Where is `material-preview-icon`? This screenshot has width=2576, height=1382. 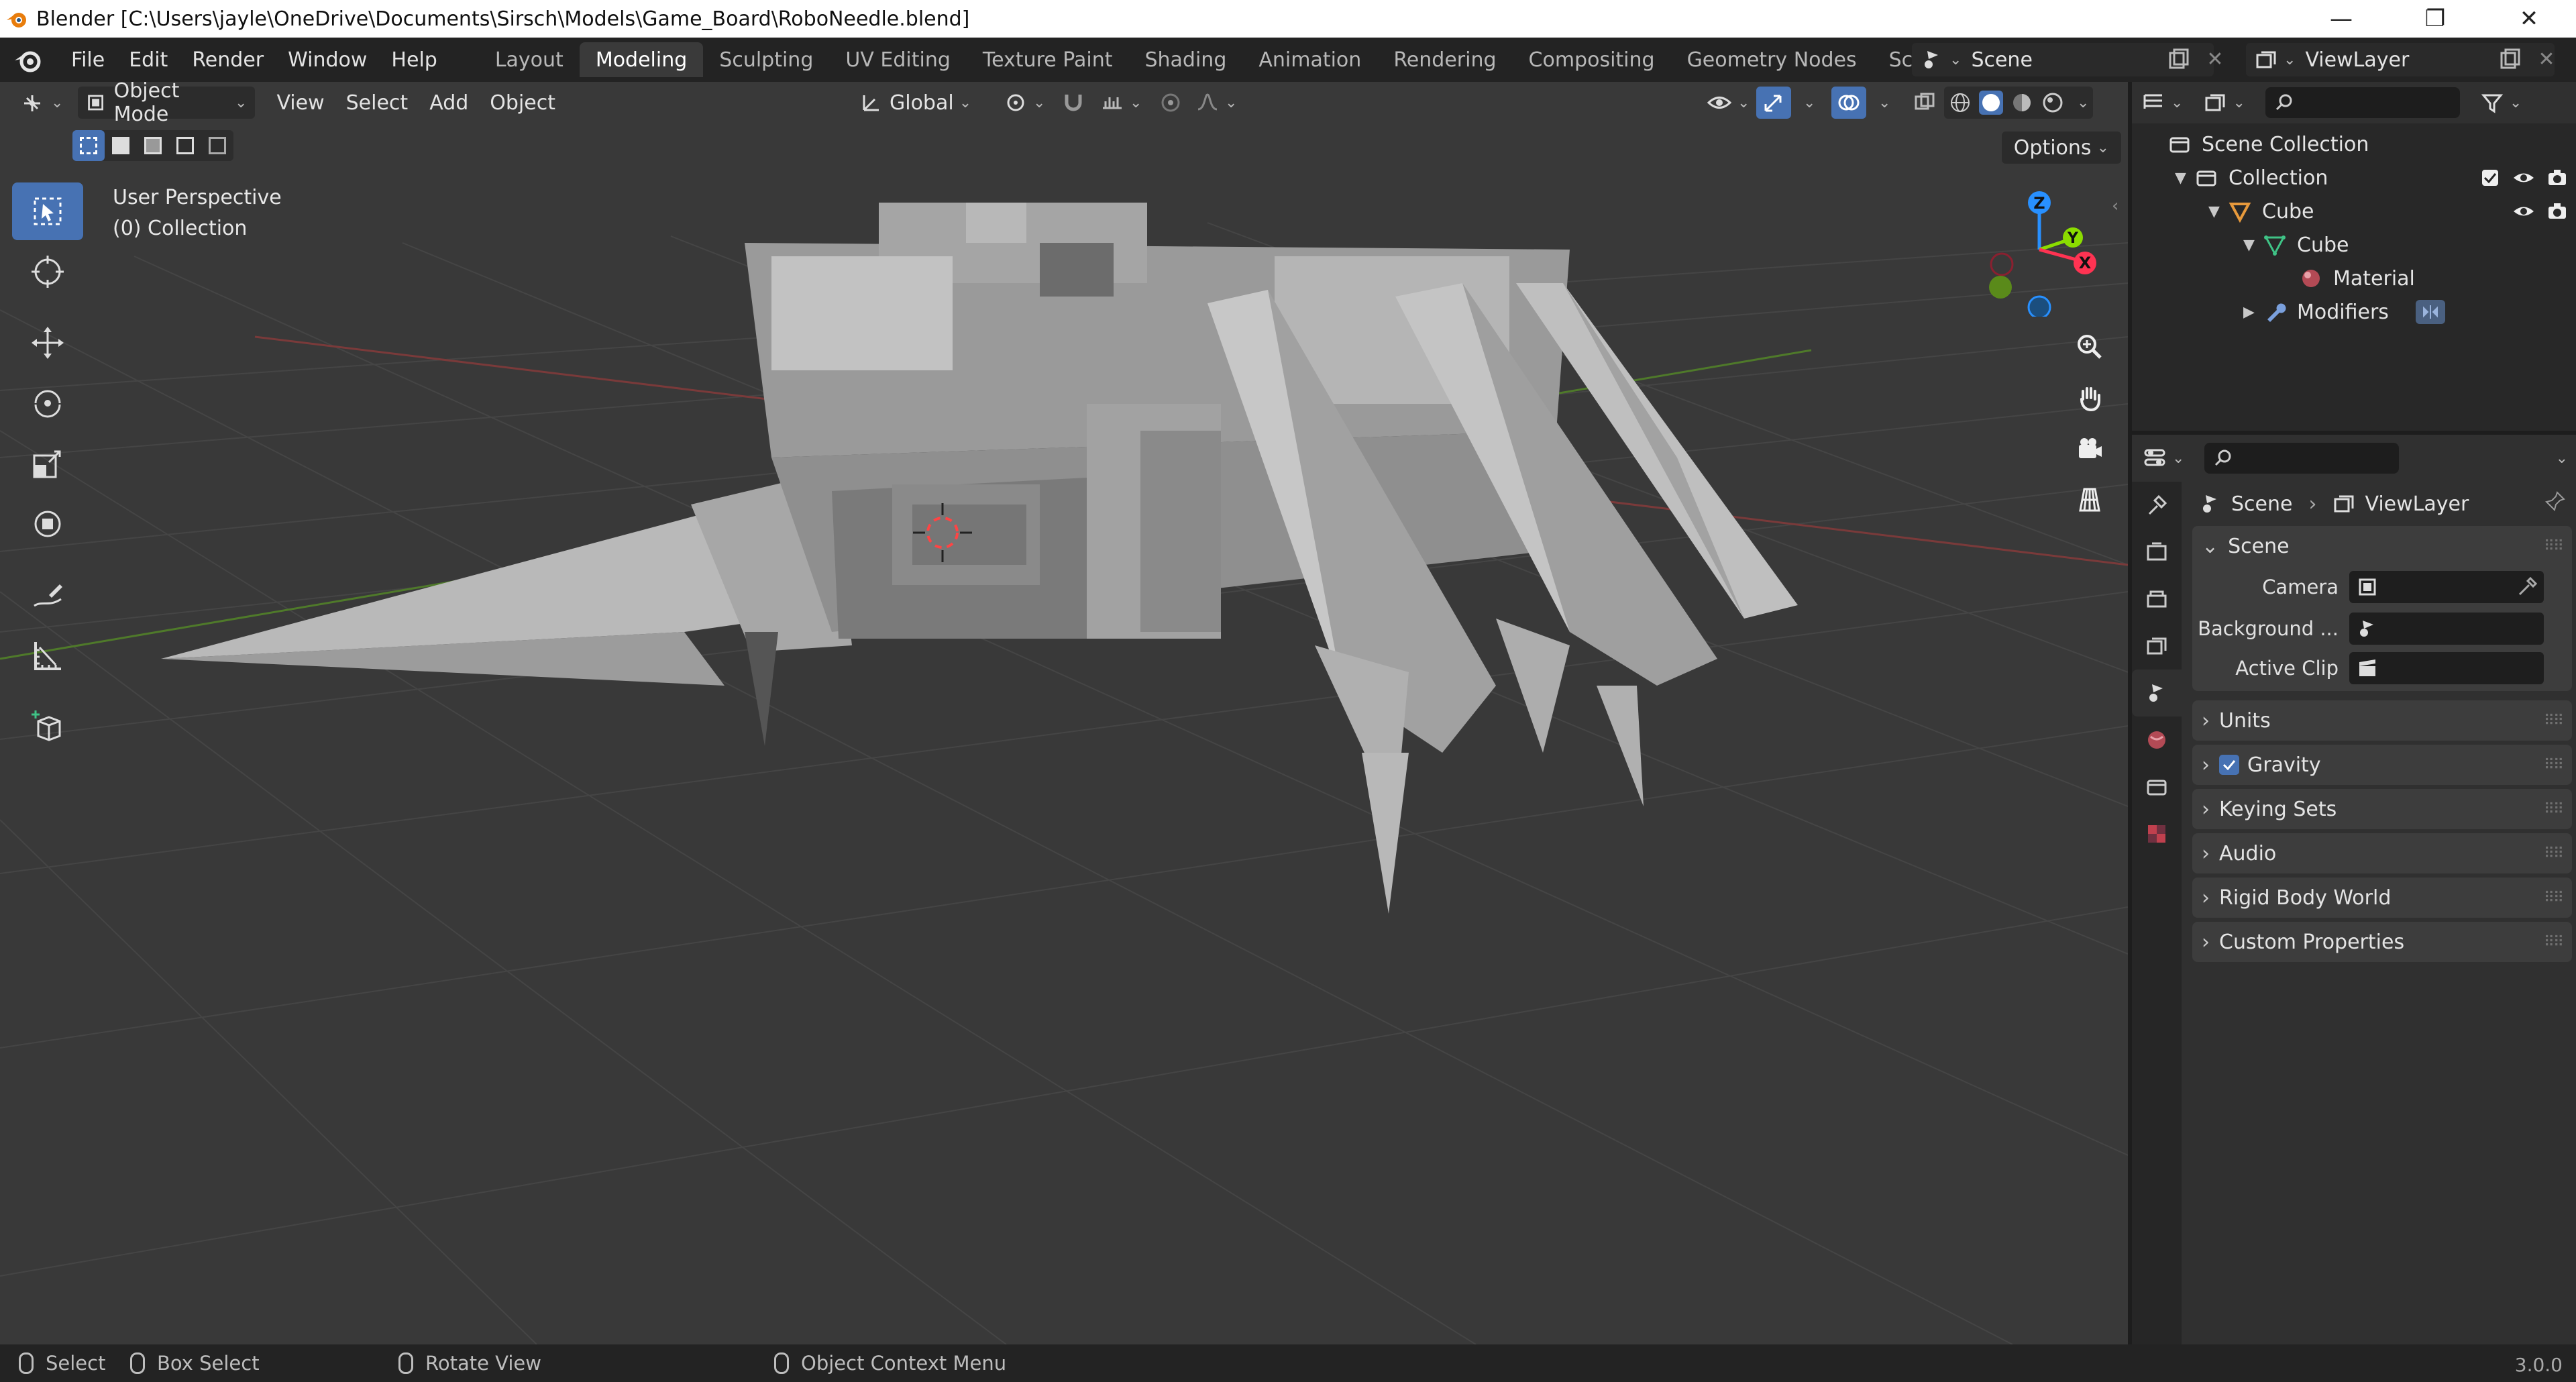
material-preview-icon is located at coordinates (2022, 103).